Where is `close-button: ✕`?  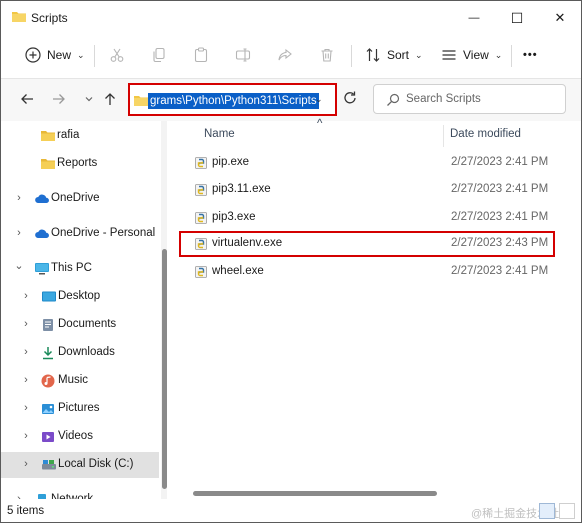
close-button: ✕ is located at coordinates (560, 18).